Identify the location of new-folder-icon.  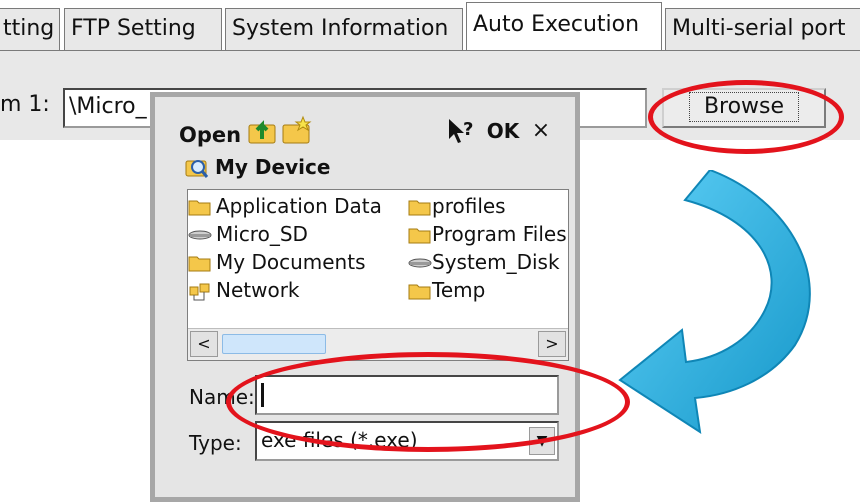
(297, 131).